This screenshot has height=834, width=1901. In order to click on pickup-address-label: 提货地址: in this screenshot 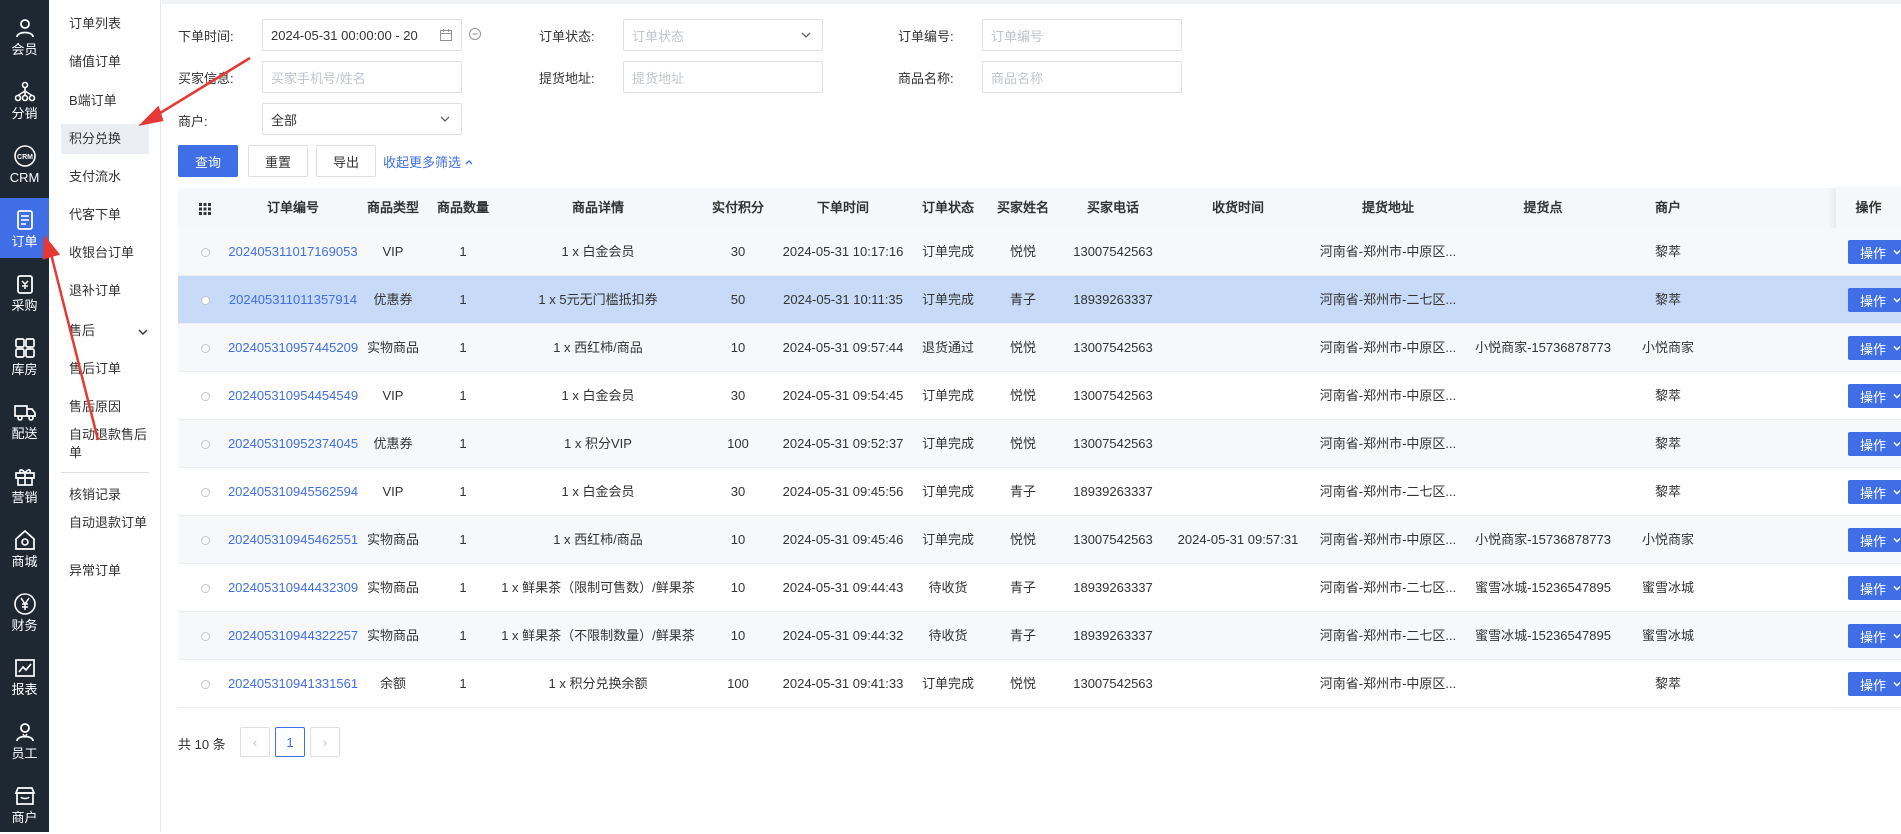, I will do `click(567, 78)`.